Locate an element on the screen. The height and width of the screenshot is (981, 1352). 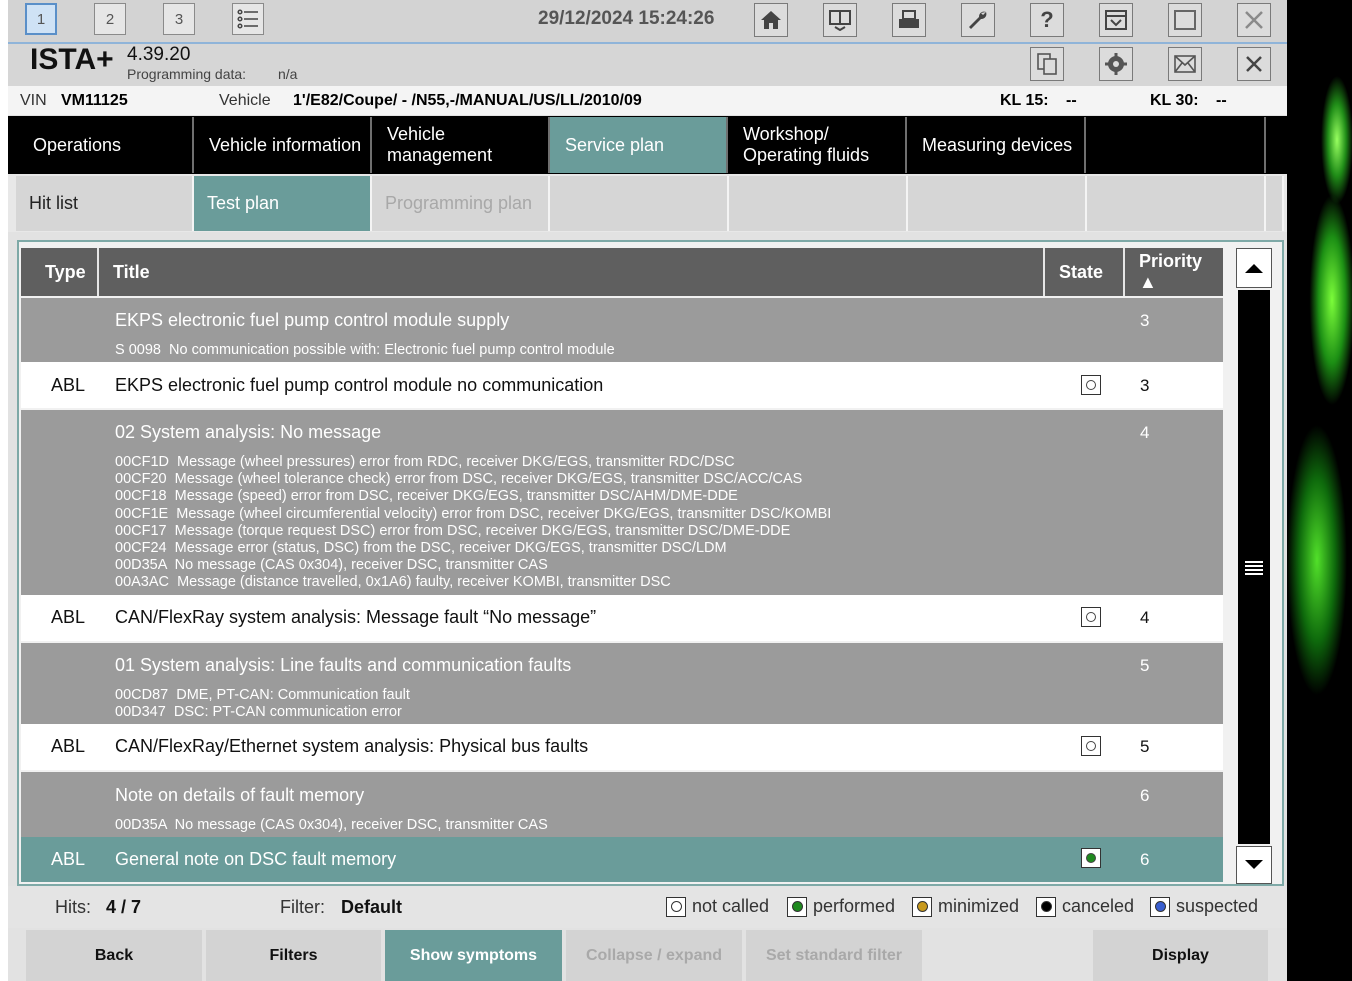
state-canceled-icon is located at coordinates (1046, 906).